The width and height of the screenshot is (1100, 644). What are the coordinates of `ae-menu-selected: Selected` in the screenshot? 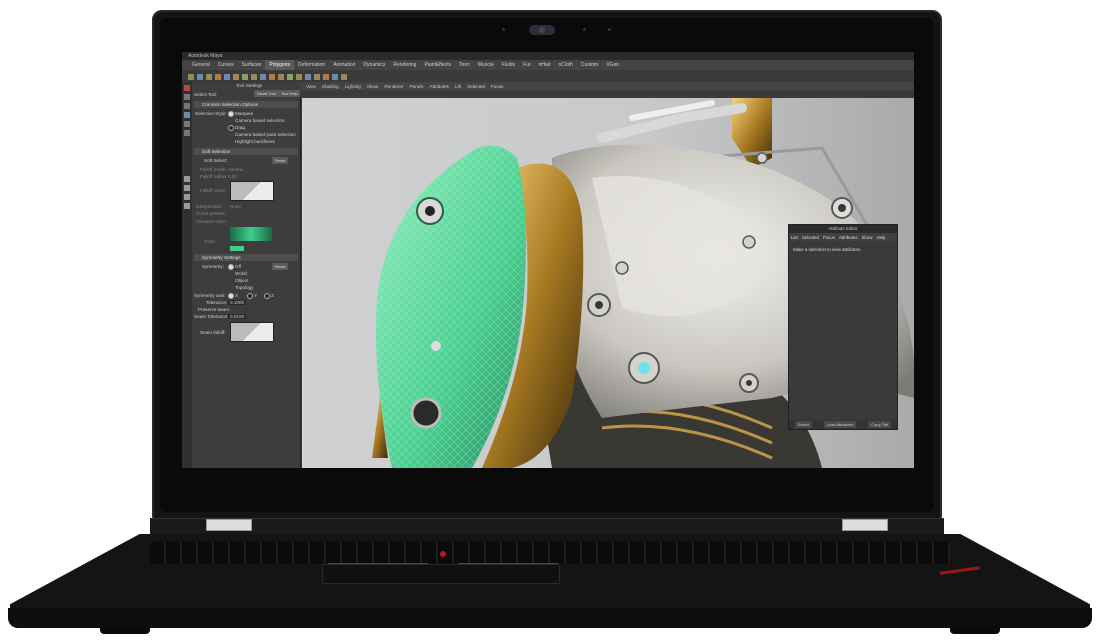 It's located at (810, 237).